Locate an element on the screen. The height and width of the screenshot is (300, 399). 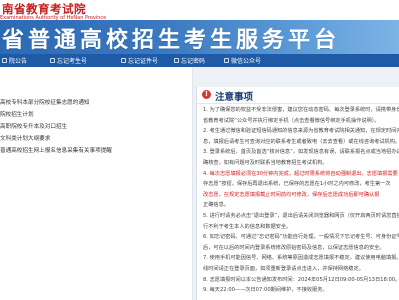
panel-title: 注意事项 is located at coordinates (234, 97).